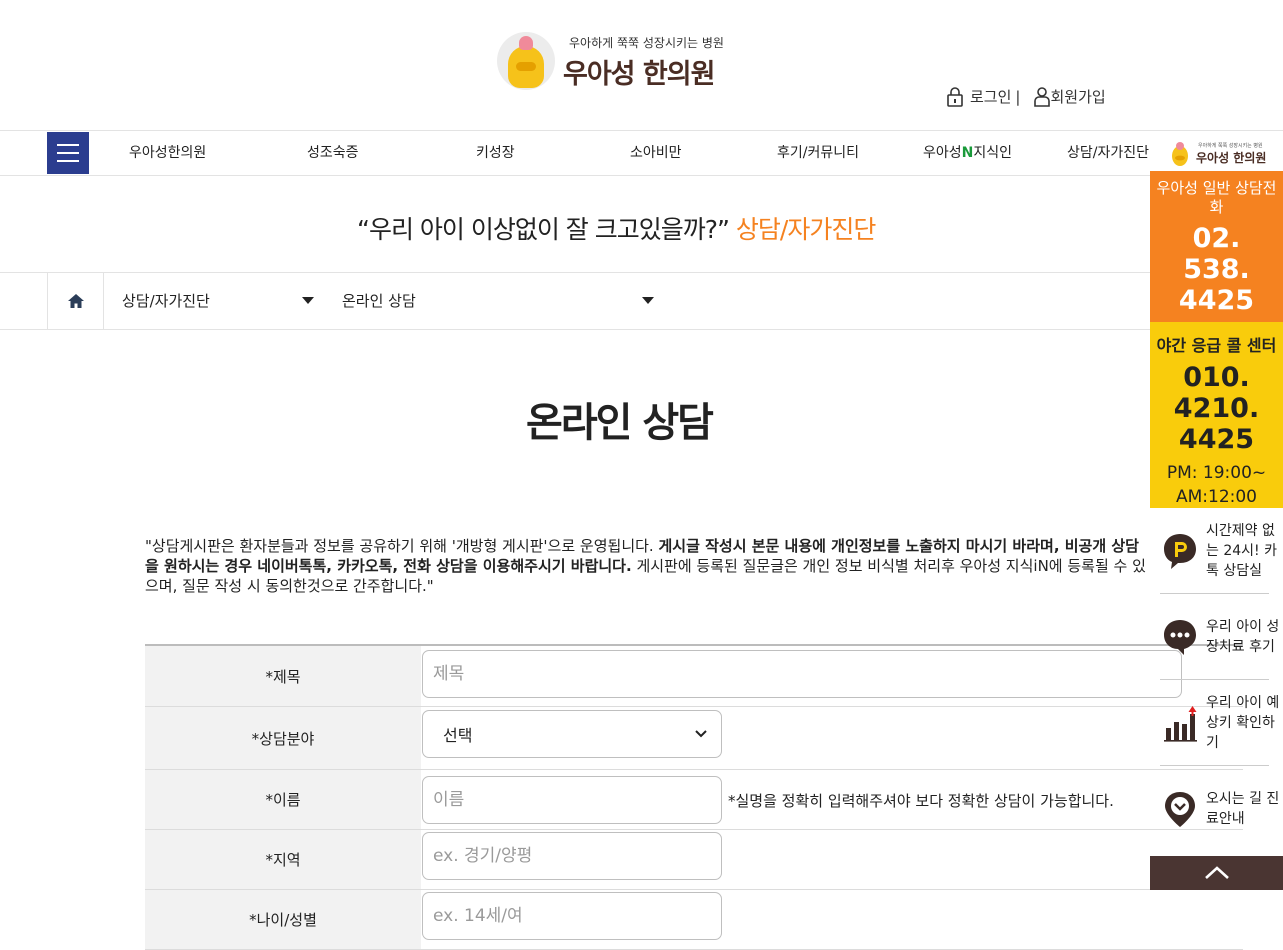 This screenshot has width=1283, height=950. Describe the element at coordinates (222, 301) in the screenshot. I see `breadcrumb-level1-select: 상담/자가진단` at that location.